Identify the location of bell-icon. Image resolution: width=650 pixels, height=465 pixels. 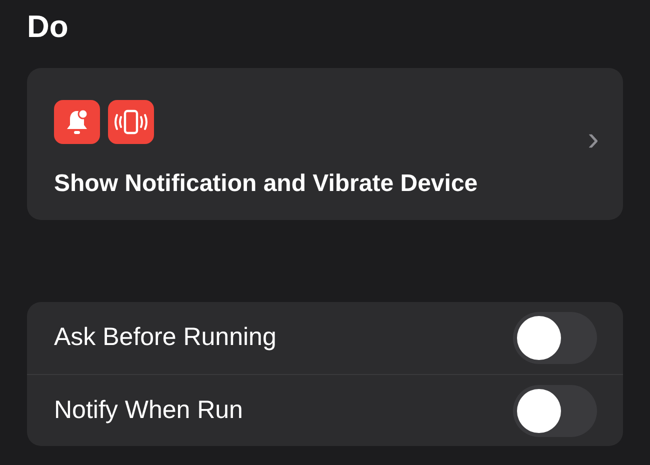
(77, 122).